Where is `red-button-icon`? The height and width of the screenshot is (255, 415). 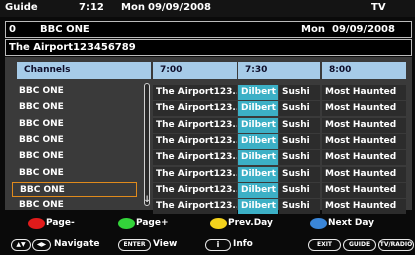
red-button-icon is located at coordinates (36, 223).